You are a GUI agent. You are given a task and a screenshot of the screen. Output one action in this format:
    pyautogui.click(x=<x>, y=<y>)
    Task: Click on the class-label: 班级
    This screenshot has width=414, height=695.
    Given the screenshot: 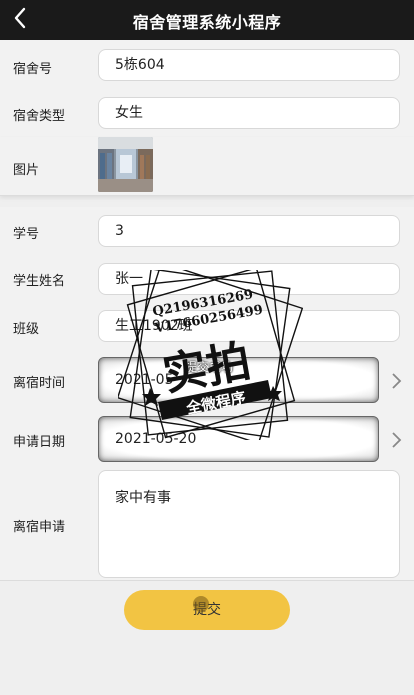 What is the action you would take?
    pyautogui.click(x=26, y=329)
    